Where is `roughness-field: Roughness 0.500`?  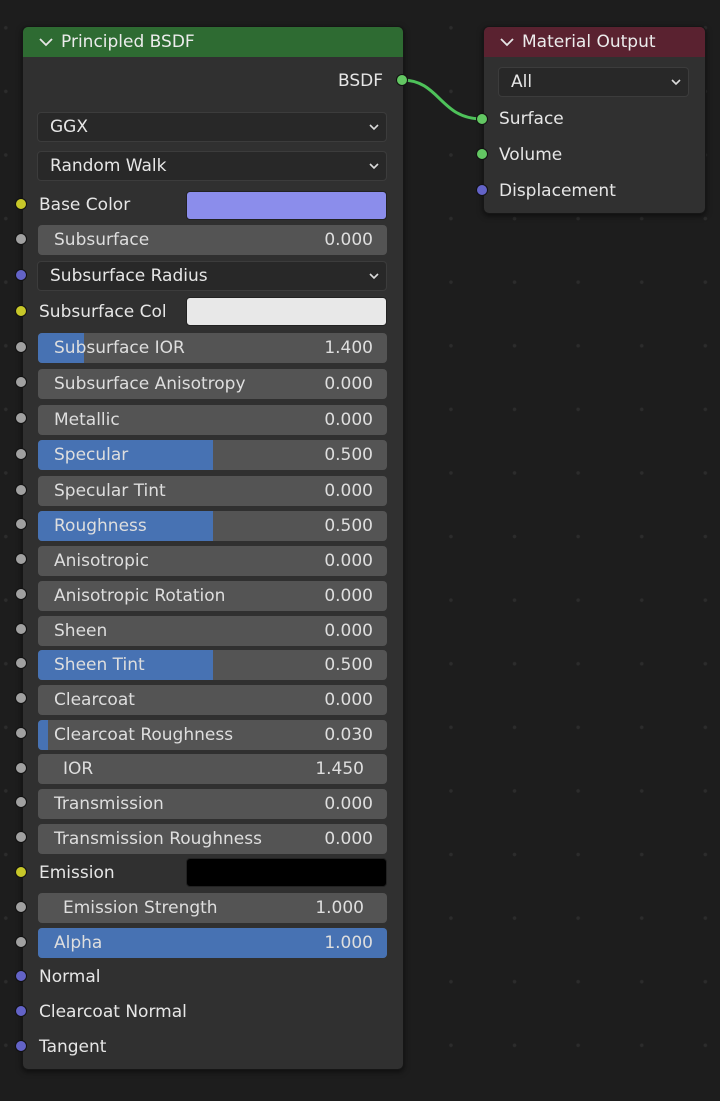
roughness-field: Roughness 0.500 is located at coordinates (212, 526).